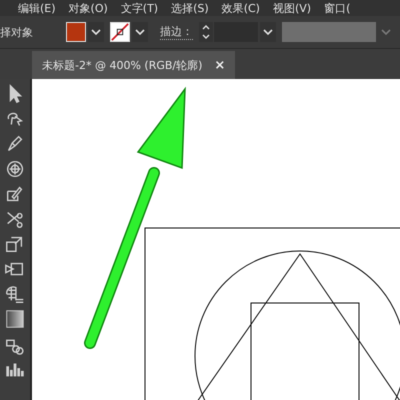  Describe the element at coordinates (176, 32) in the screenshot. I see `stroke-label: 描边：` at that location.